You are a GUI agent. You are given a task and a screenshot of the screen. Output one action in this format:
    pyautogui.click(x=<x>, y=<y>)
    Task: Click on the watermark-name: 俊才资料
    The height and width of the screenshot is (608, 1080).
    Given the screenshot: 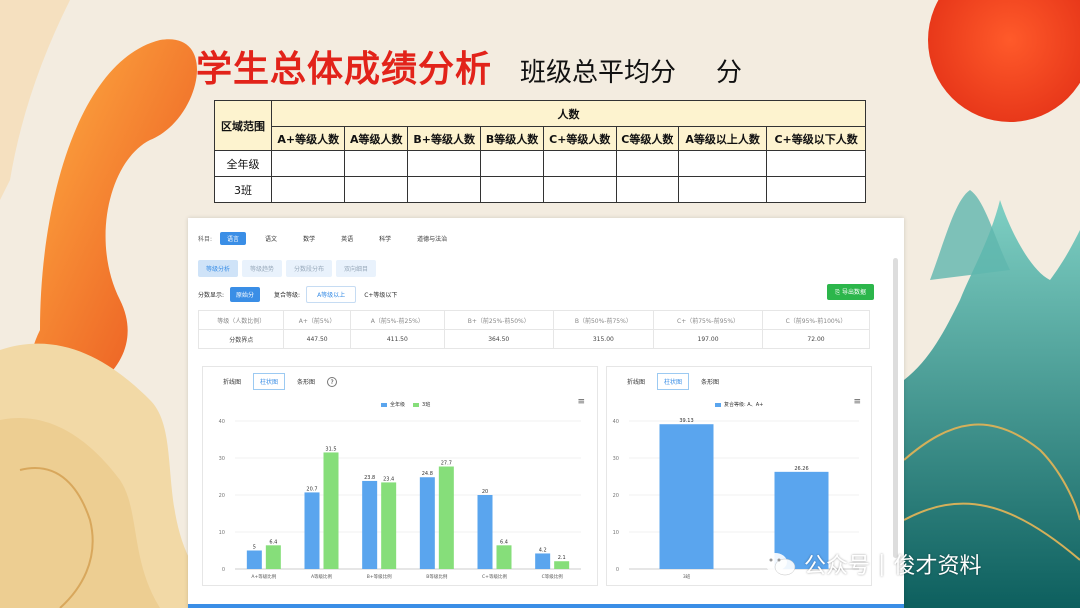 What is the action you would take?
    pyautogui.click(x=937, y=566)
    